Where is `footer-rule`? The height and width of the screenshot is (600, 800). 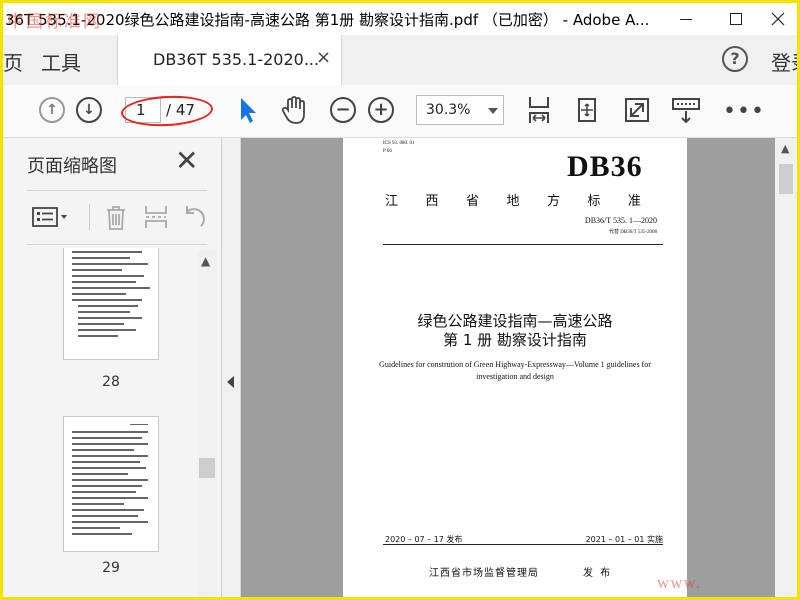 footer-rule is located at coordinates (523, 544).